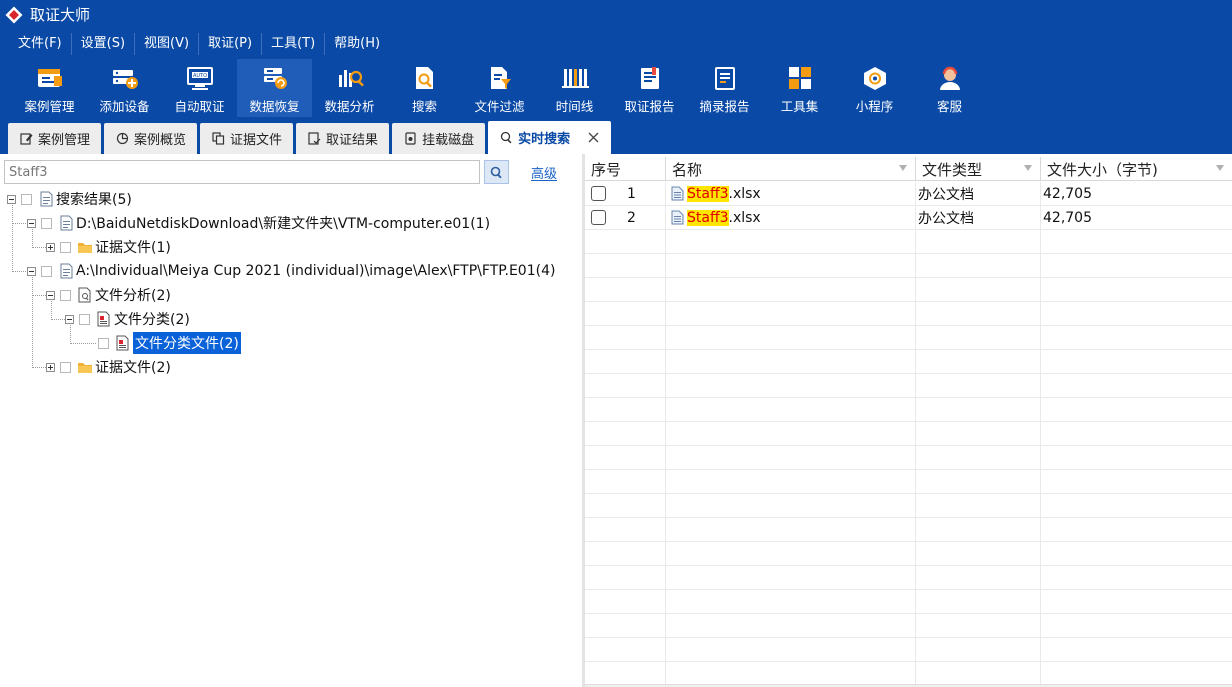 The image size is (1232, 687). What do you see at coordinates (40, 44) in the screenshot?
I see `menu-file: 文件(F)` at bounding box center [40, 44].